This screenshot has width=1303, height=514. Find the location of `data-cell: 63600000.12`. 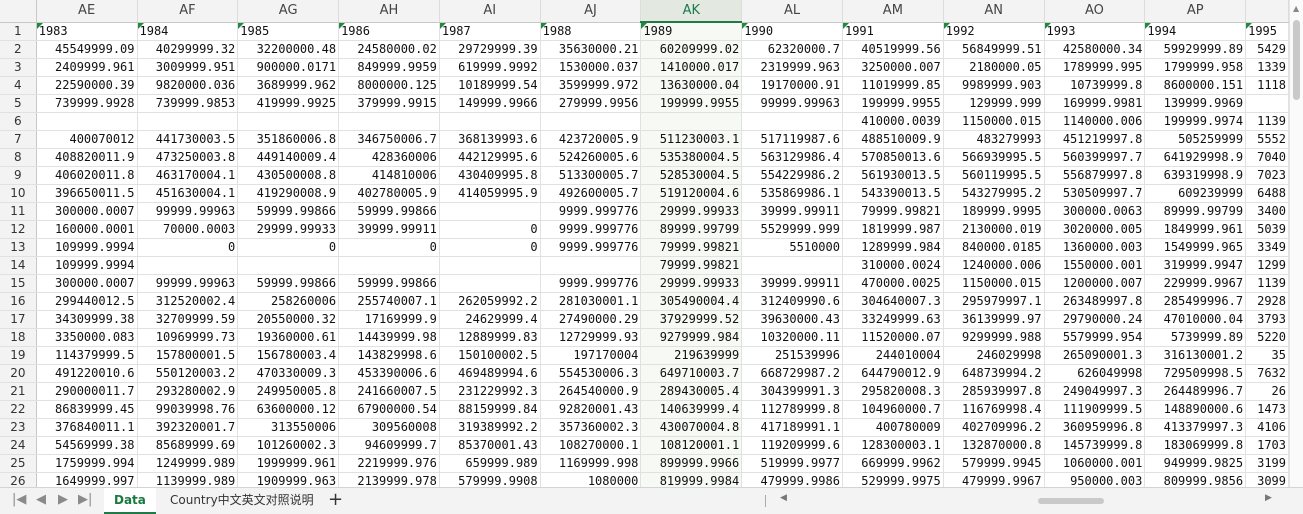

data-cell: 63600000.12 is located at coordinates (288, 409).